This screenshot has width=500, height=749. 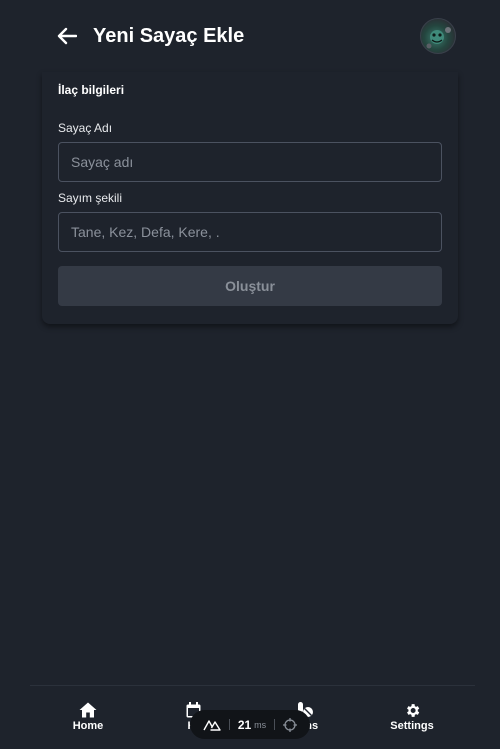 I want to click on arrow-left-icon, so click(x=67, y=36).